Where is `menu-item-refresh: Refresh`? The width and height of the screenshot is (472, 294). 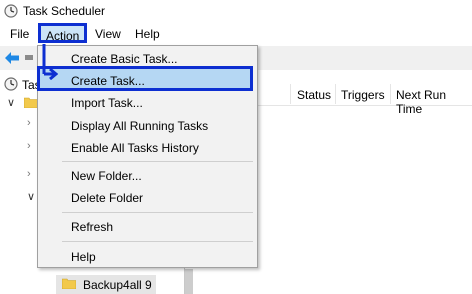
menu-item-refresh: Refresh is located at coordinates (92, 227).